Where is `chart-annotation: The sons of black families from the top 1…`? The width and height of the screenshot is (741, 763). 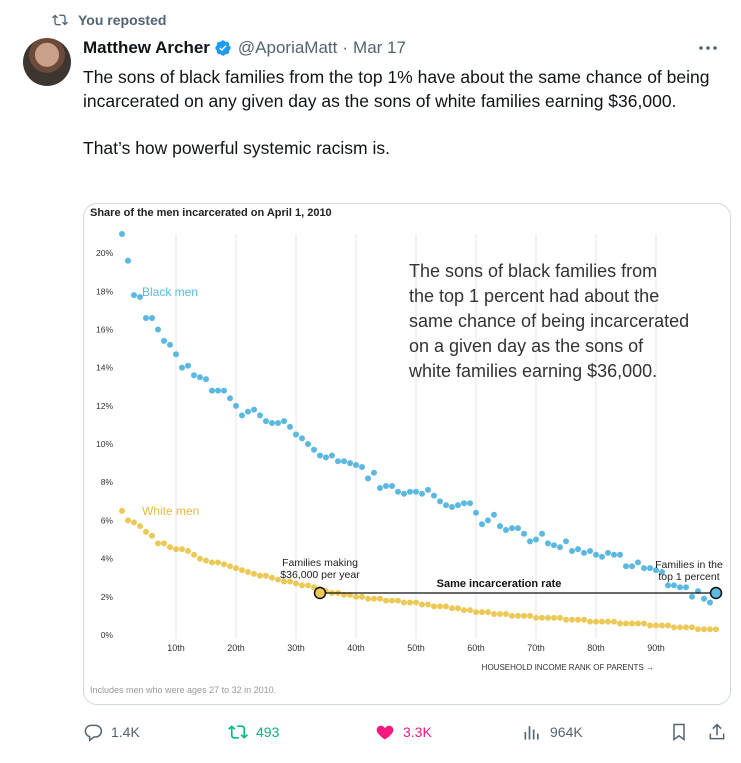 chart-annotation: The sons of black families from the top 1… is located at coordinates (548, 321).